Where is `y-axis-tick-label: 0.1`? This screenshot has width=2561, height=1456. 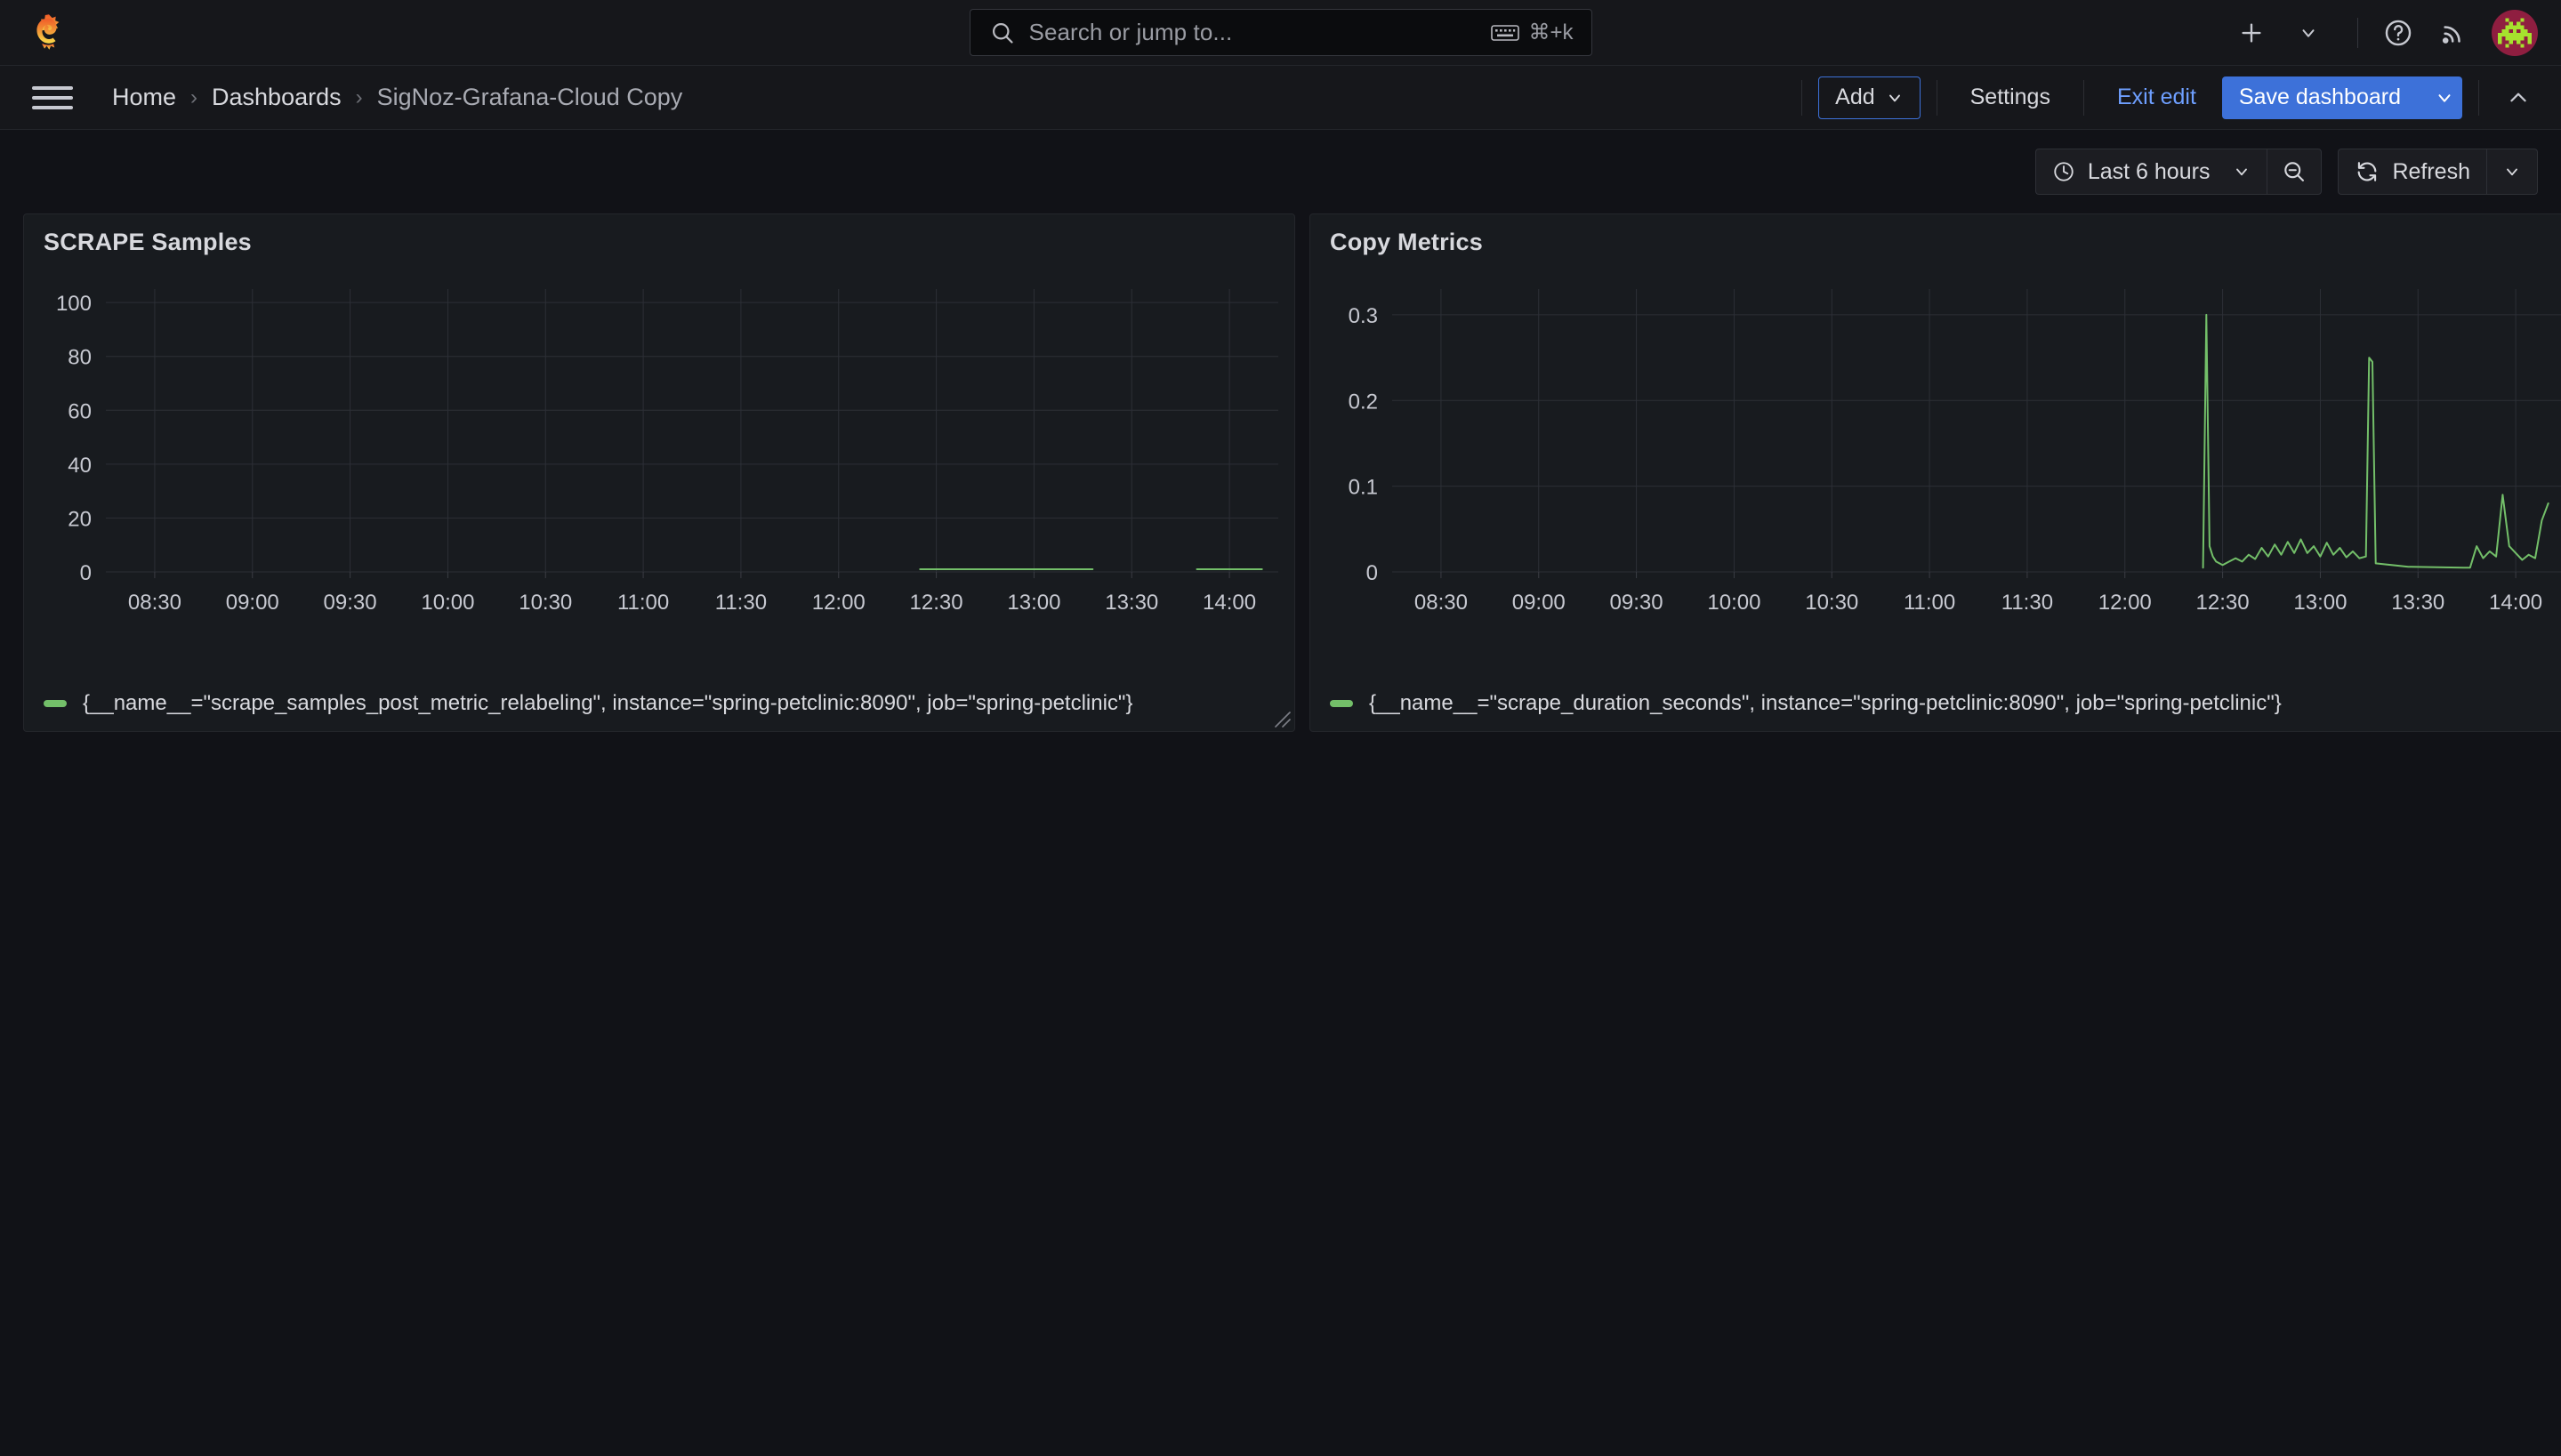 y-axis-tick-label: 0.1 is located at coordinates (1364, 488).